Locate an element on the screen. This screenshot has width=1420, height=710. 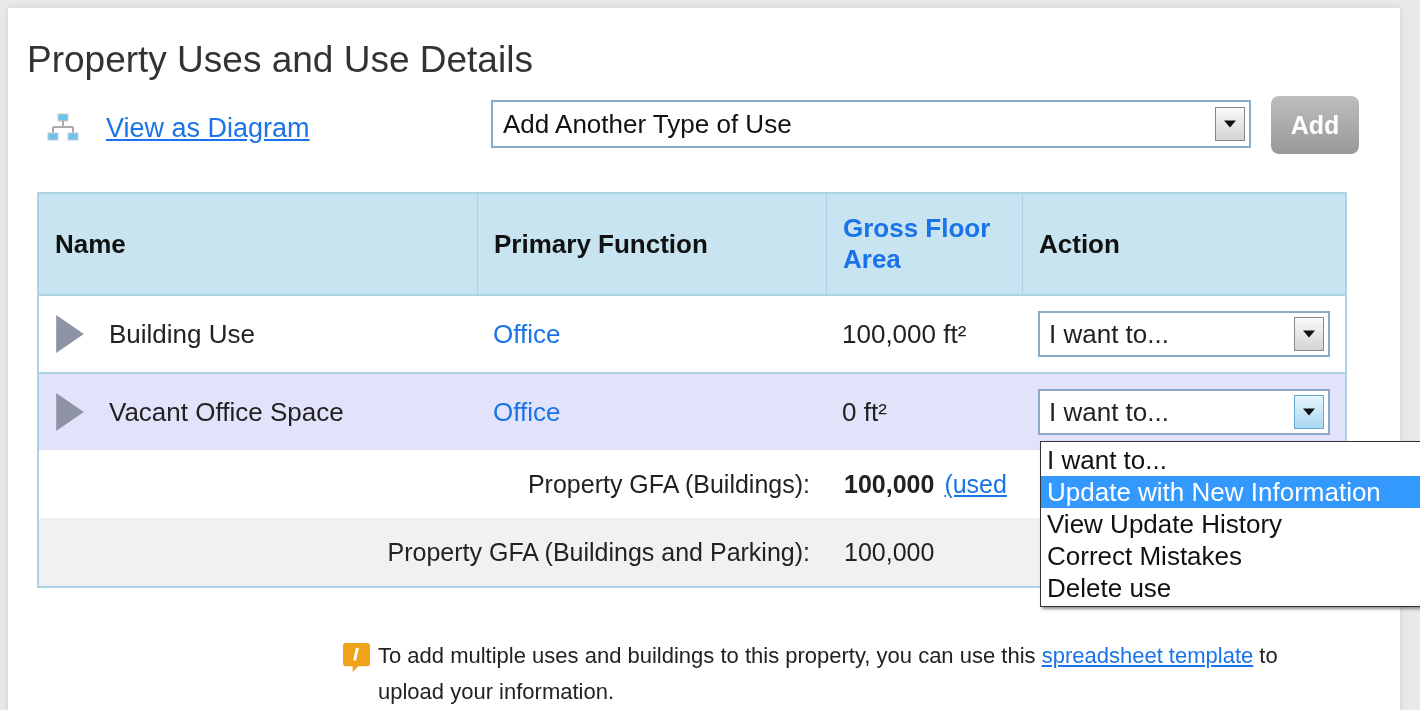
menu-option: Delete use is located at coordinates (1230, 588).